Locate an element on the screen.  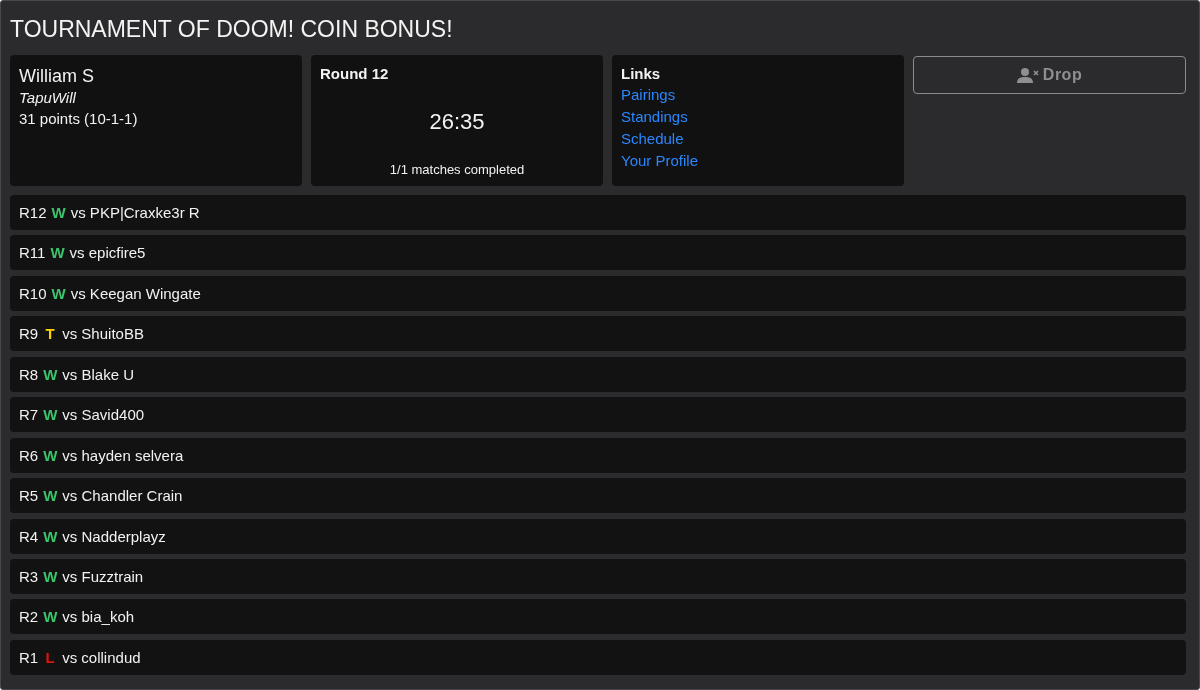
tournament-title: TOURNAMENT OF DOOM! COIN BONUS! is located at coordinates (232, 29).